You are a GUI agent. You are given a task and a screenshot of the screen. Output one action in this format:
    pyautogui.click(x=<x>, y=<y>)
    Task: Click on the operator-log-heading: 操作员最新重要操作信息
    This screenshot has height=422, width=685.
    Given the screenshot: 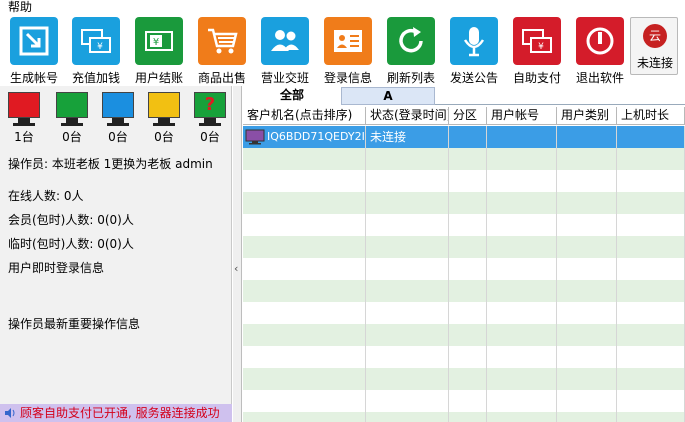 What is the action you would take?
    pyautogui.click(x=74, y=324)
    